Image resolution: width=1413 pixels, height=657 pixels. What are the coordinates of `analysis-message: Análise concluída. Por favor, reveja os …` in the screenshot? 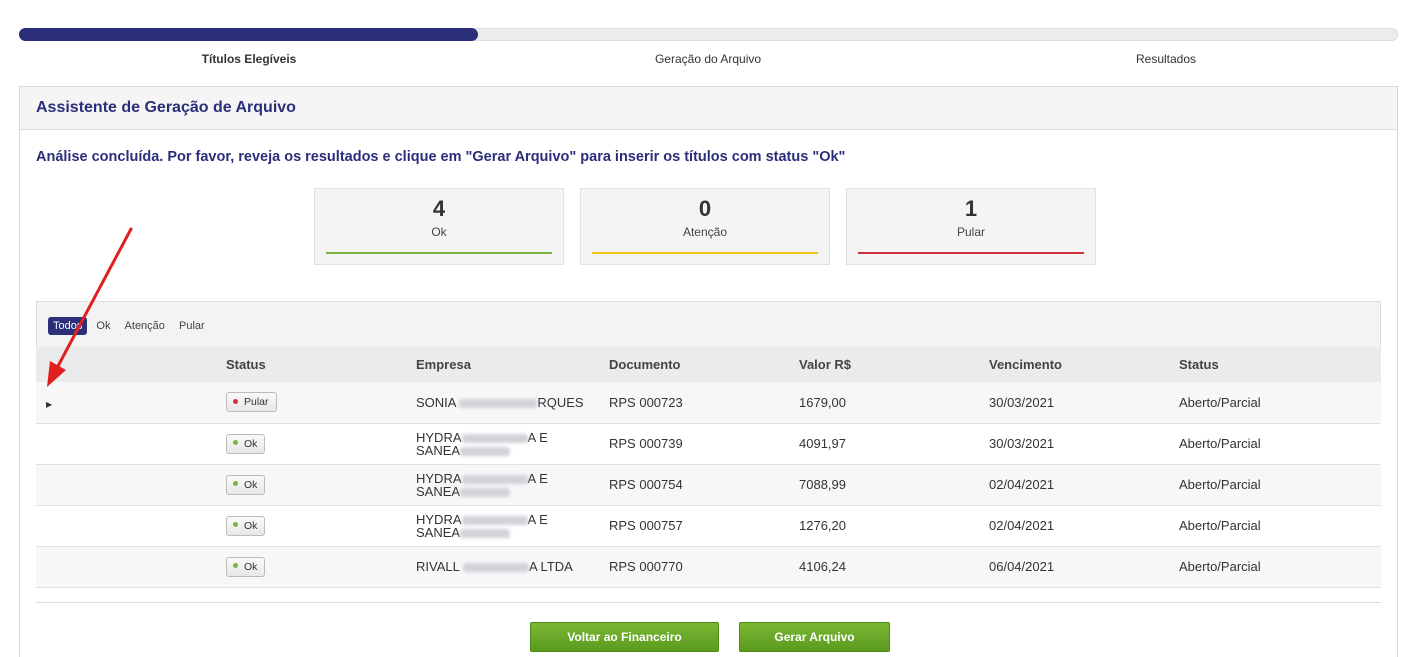 It's located at (441, 157).